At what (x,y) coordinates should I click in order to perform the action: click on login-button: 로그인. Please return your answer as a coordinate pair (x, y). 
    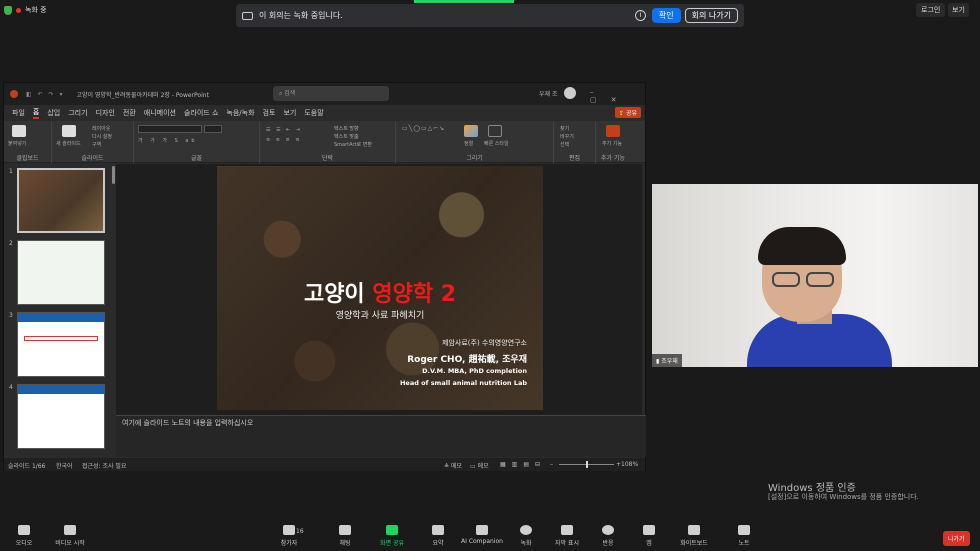
    Looking at the image, I should click on (931, 10).